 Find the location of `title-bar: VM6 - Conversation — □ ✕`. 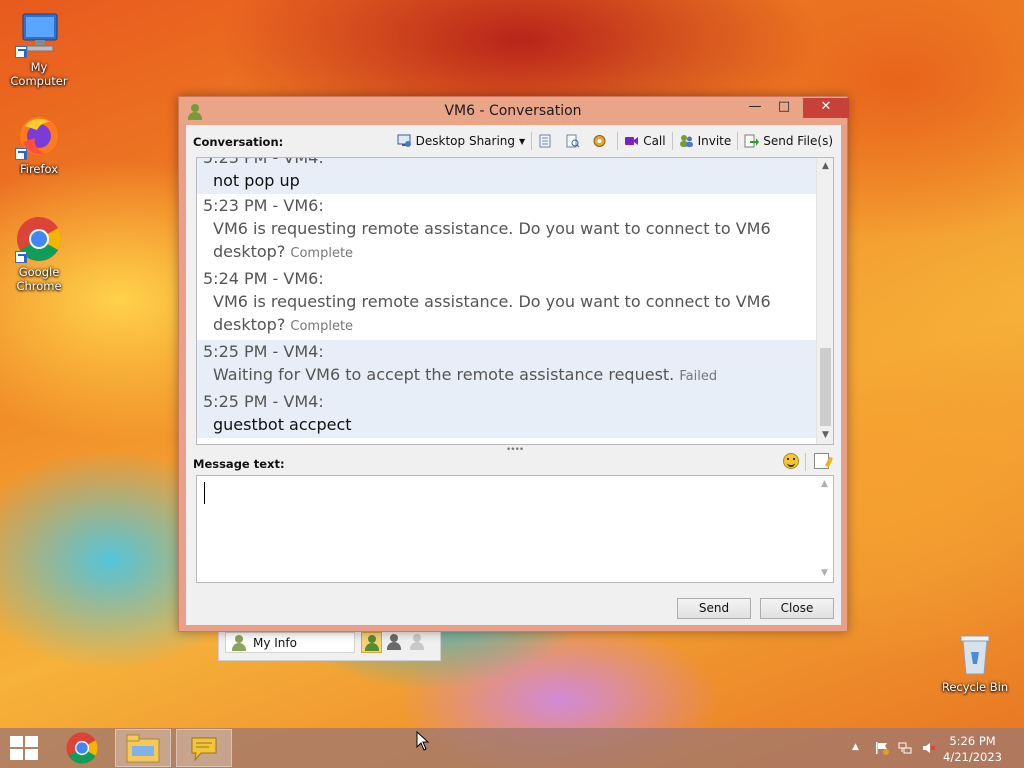

title-bar: VM6 - Conversation — □ ✕ is located at coordinates (514, 111).